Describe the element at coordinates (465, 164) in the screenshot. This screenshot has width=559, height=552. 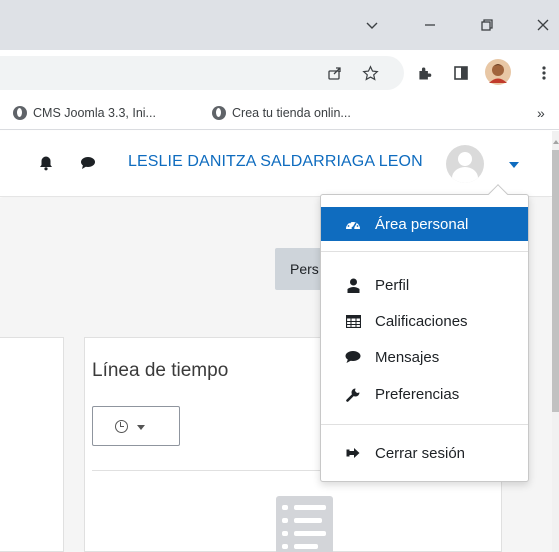
I see `user-avatar` at that location.